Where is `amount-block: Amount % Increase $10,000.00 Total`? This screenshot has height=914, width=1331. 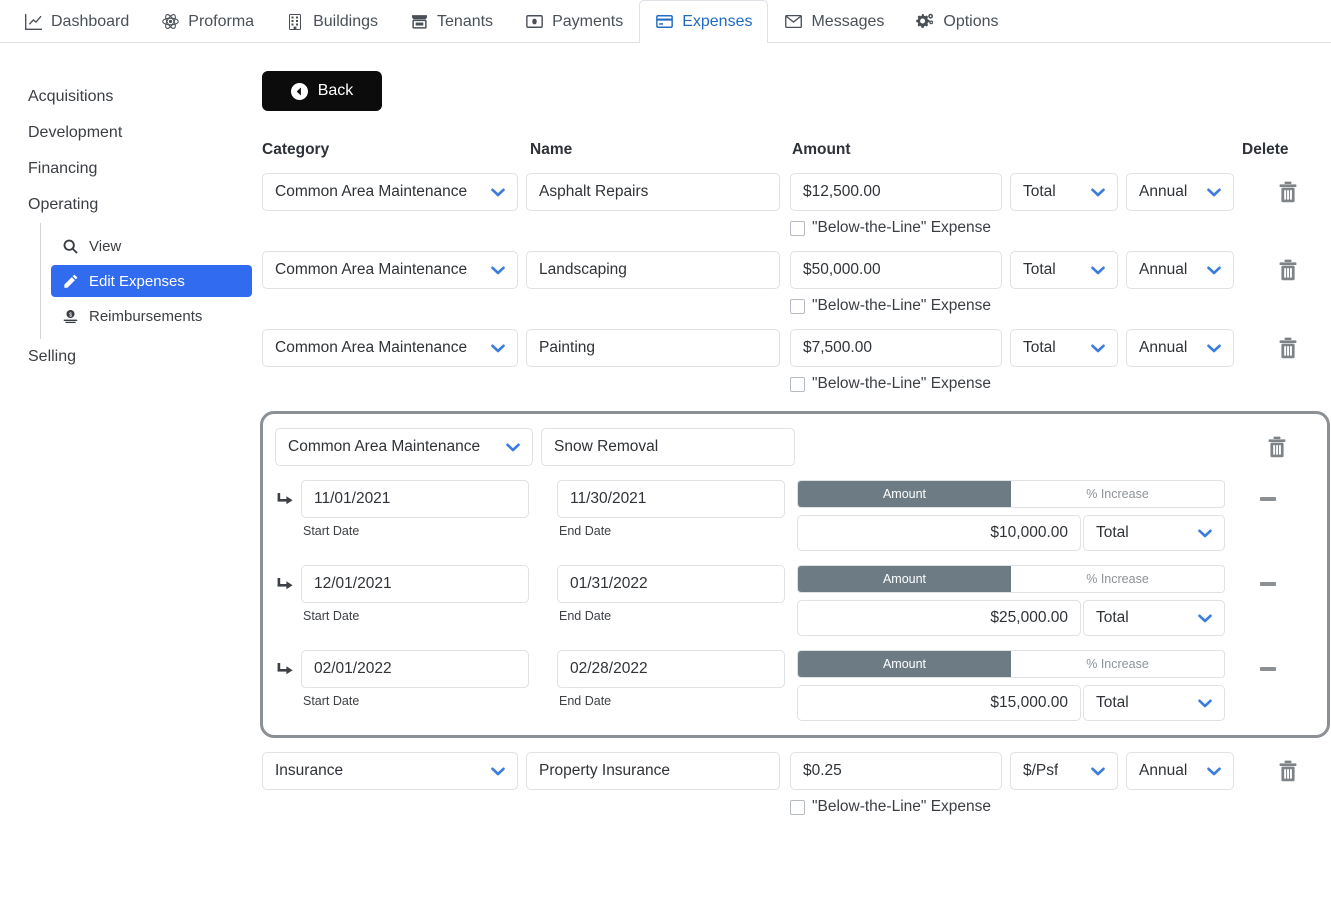 amount-block: Amount % Increase $10,000.00 Total is located at coordinates (1011, 515).